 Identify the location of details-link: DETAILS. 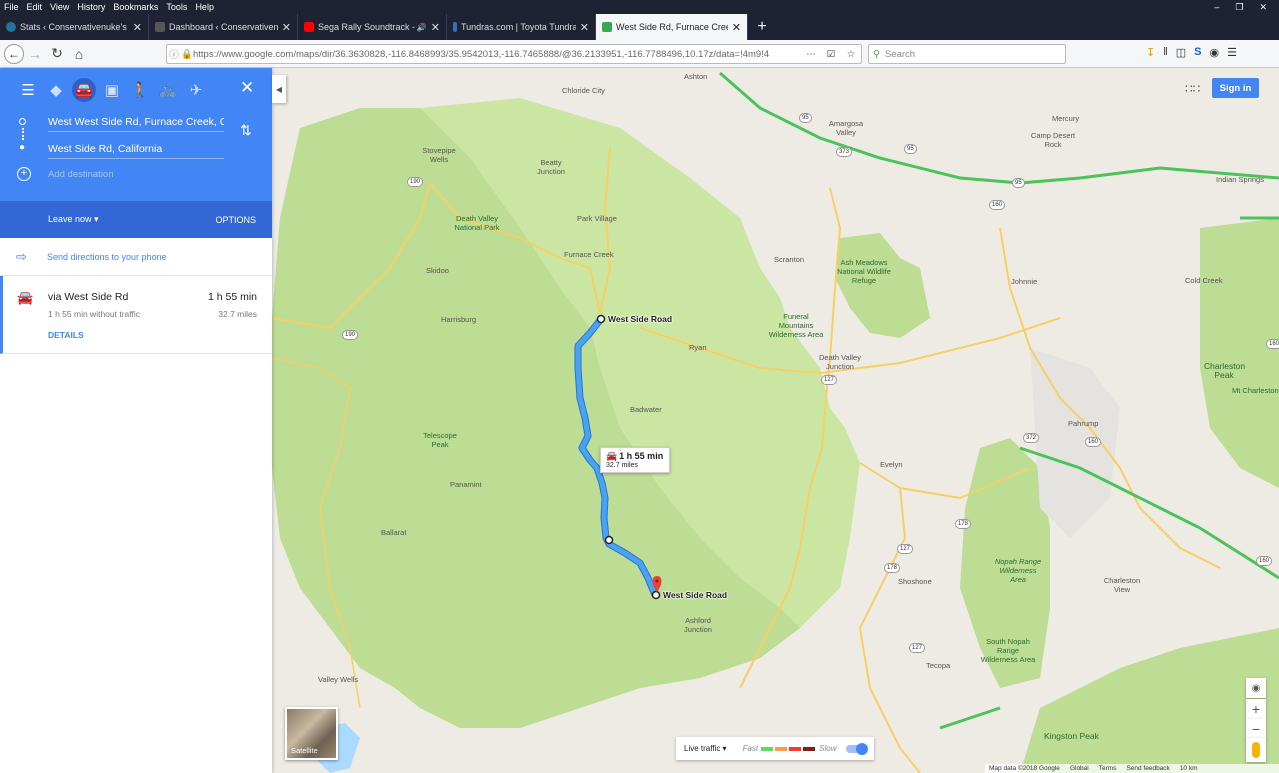
(66, 335).